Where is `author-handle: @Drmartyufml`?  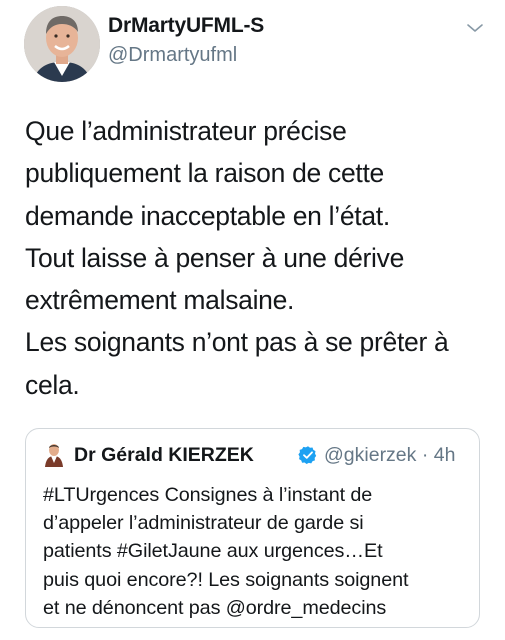
author-handle: @Drmartyufml is located at coordinates (172, 55).